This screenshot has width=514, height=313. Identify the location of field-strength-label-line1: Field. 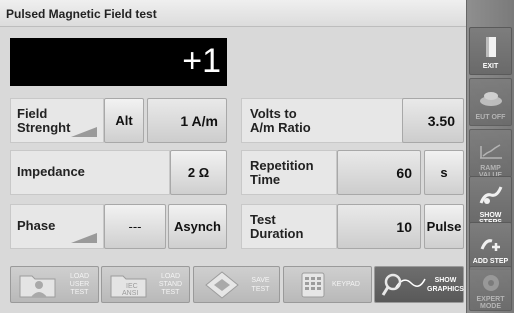
(32, 113).